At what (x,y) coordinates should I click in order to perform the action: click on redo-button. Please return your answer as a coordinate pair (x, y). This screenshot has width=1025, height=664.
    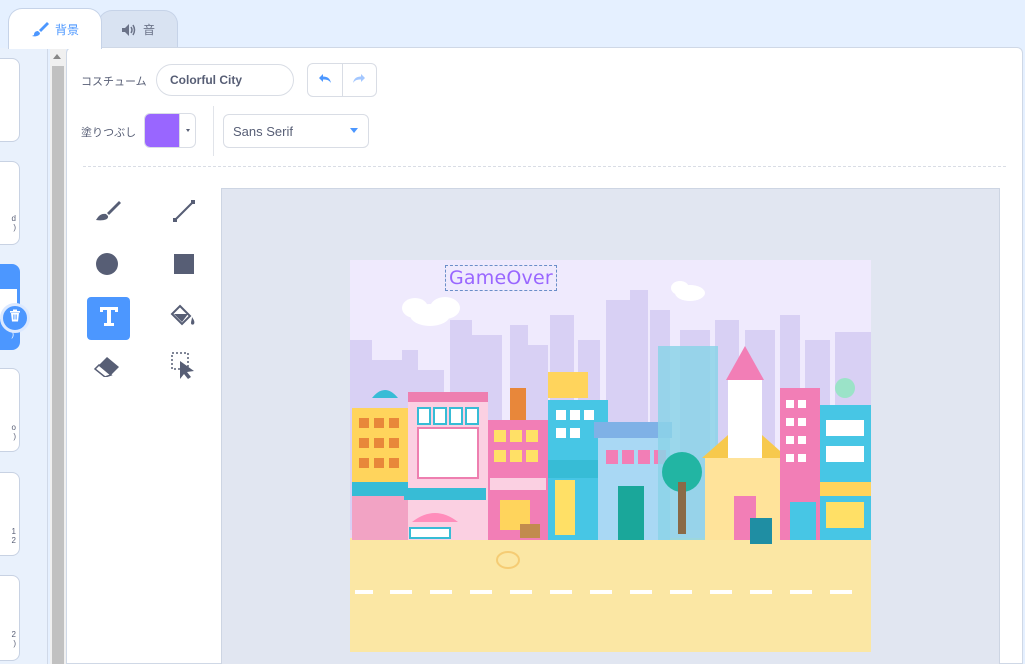
    Looking at the image, I should click on (359, 80).